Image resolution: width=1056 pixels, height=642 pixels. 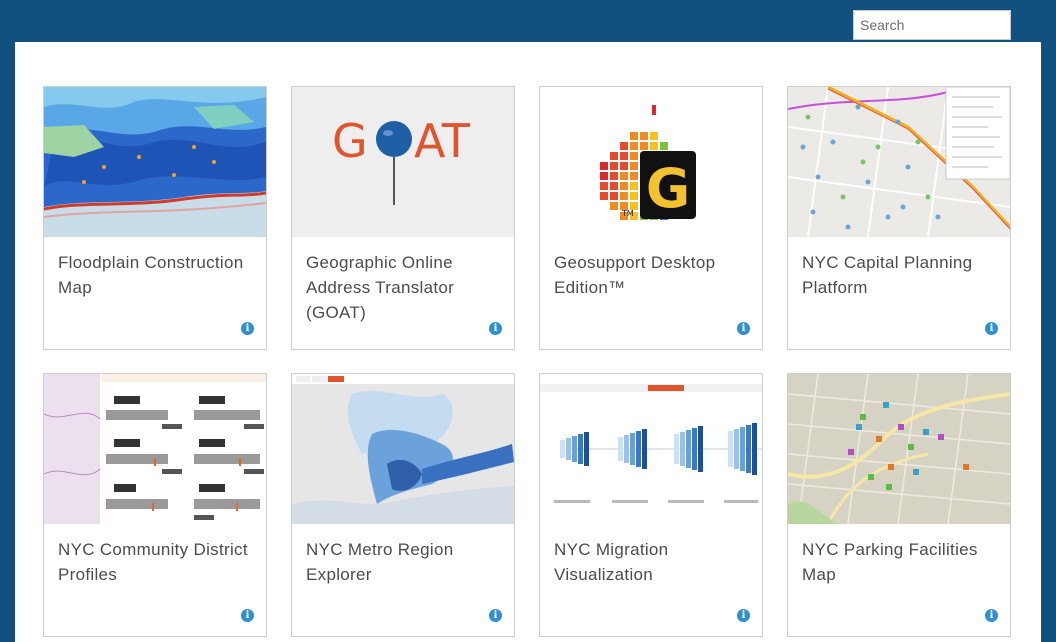 What do you see at coordinates (151, 275) in the screenshot?
I see `card-title: Floodplain Construction Map` at bounding box center [151, 275].